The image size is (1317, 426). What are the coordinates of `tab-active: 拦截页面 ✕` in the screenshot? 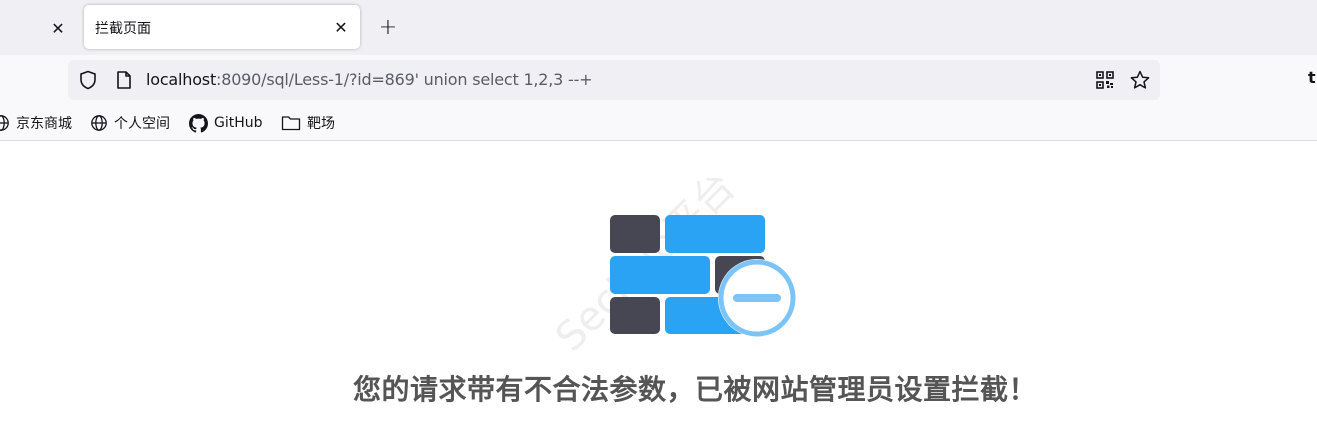 It's located at (222, 27).